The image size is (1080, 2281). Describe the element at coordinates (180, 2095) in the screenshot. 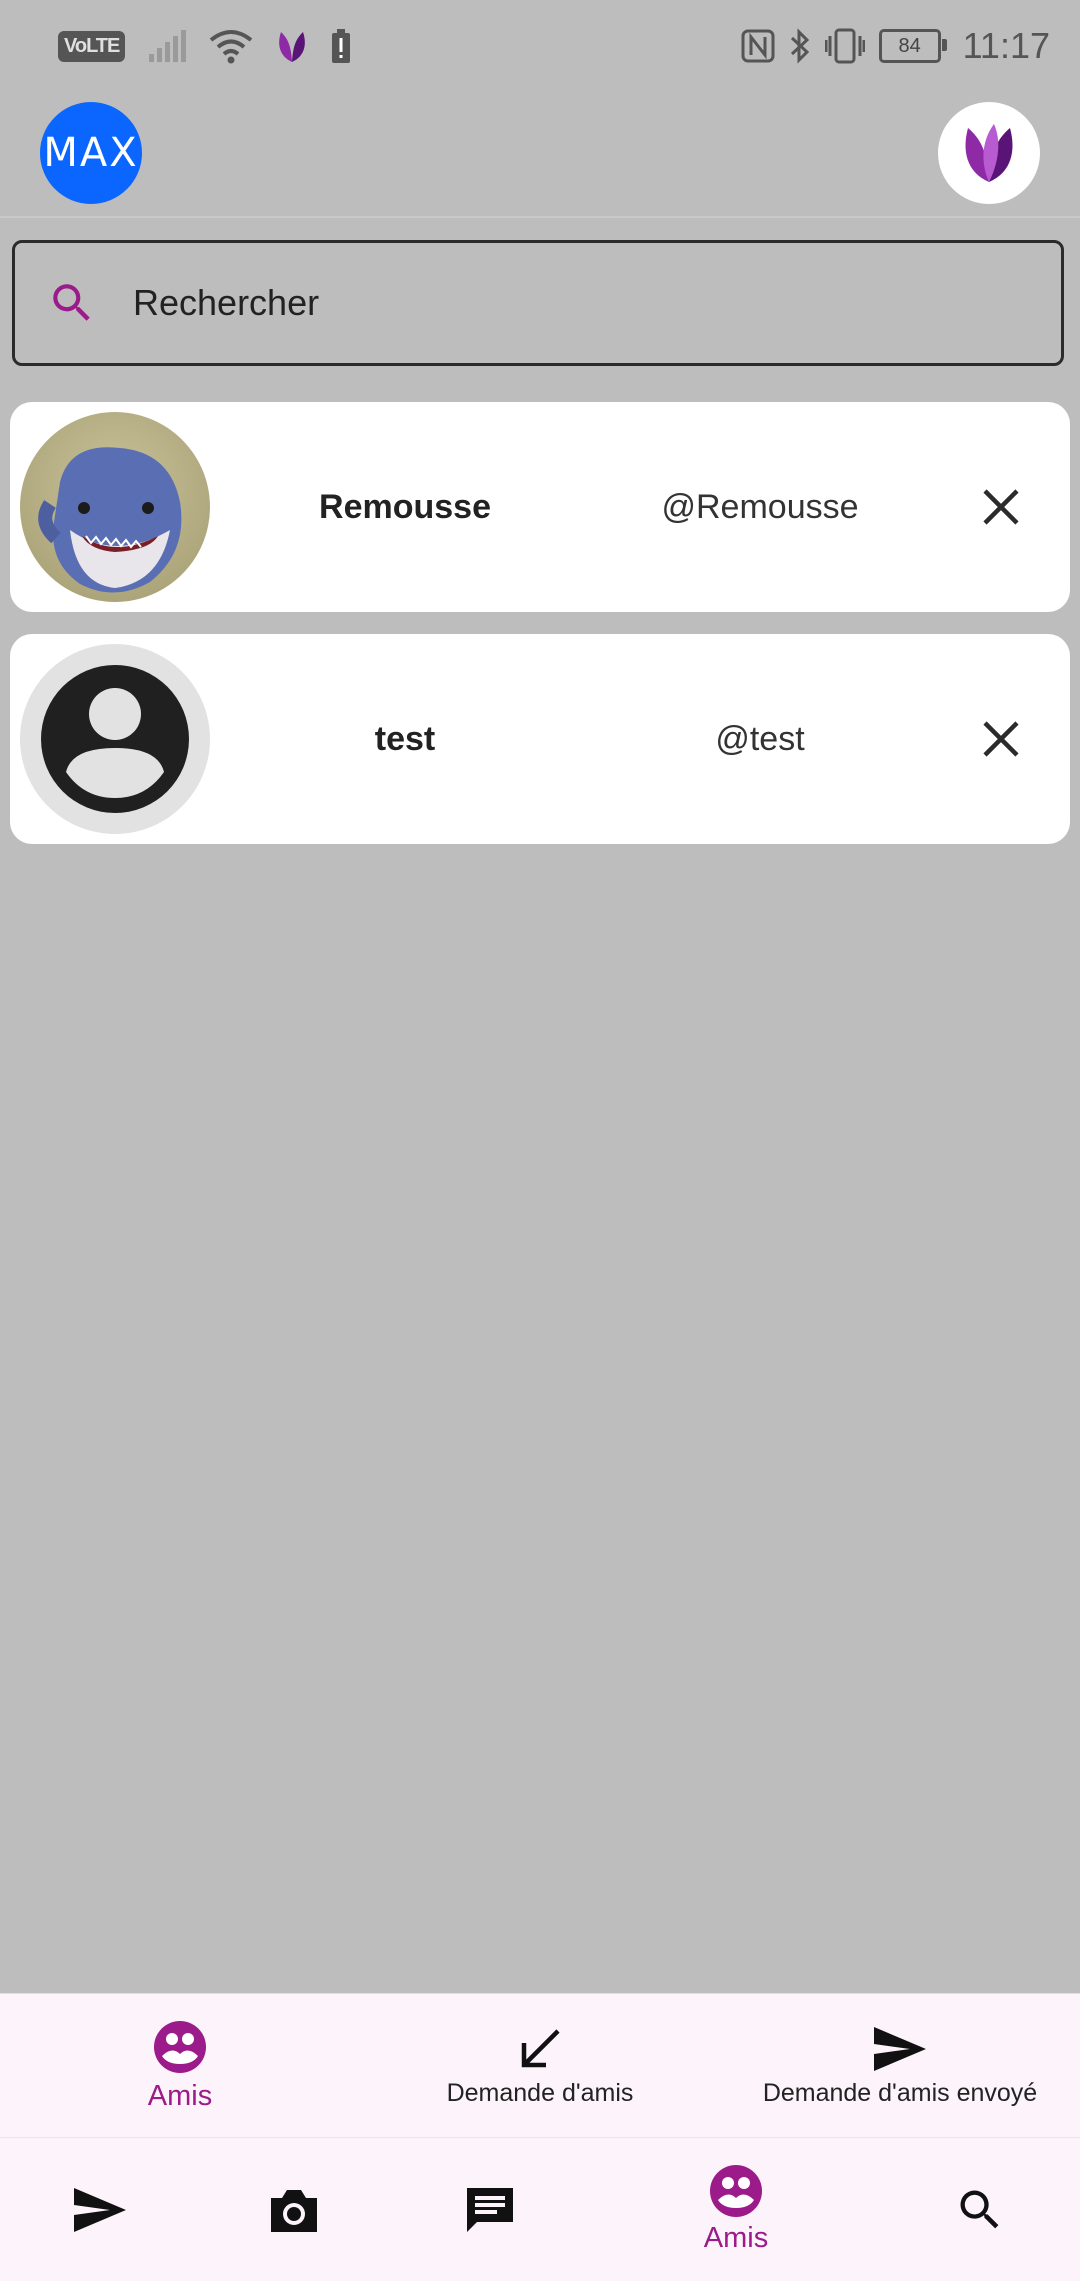

I see `tab-label: Amis` at that location.